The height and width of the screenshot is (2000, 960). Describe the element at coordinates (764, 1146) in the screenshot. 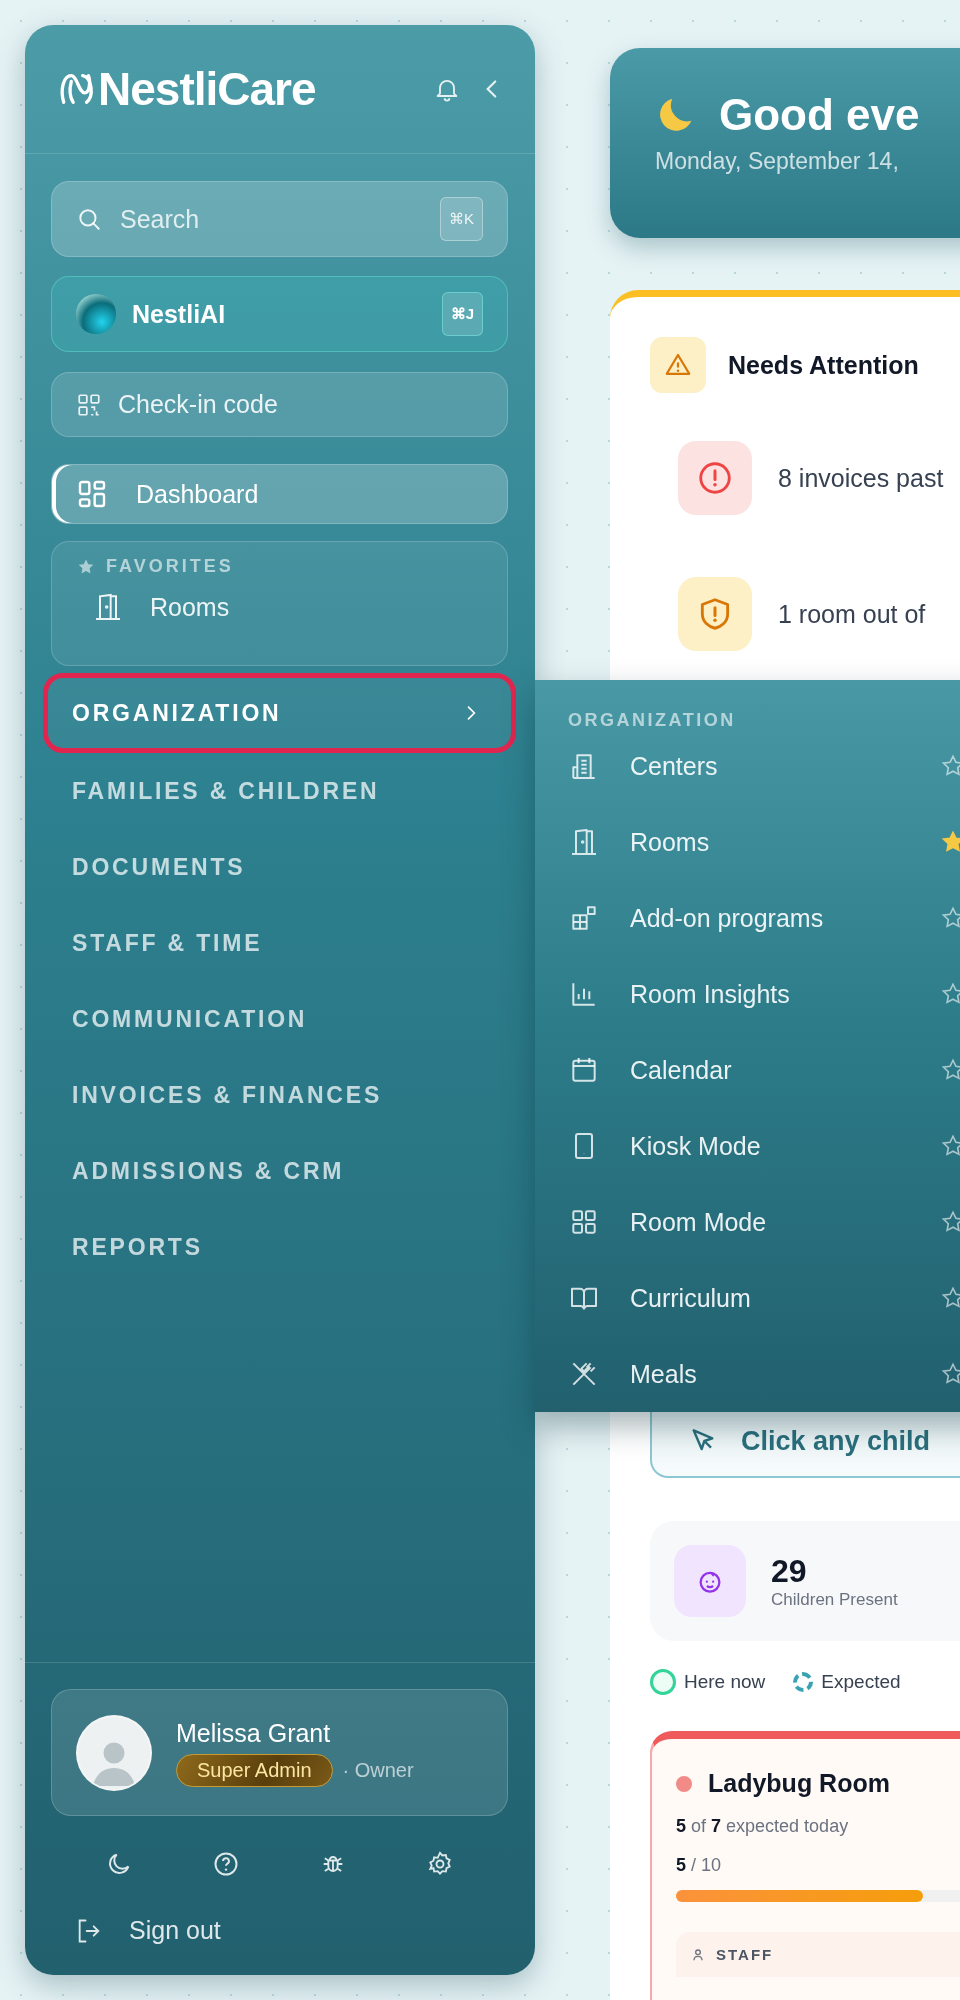

I see `menu-item: Kiosk Mode` at that location.